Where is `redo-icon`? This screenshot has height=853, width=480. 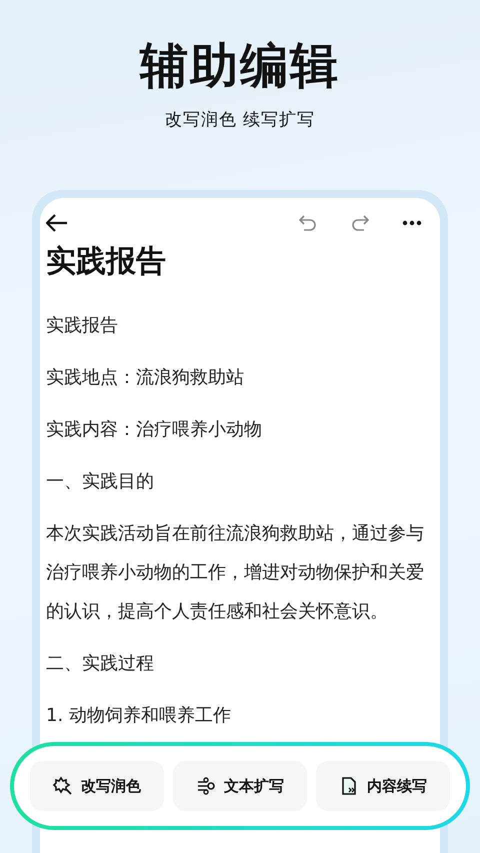 redo-icon is located at coordinates (360, 223).